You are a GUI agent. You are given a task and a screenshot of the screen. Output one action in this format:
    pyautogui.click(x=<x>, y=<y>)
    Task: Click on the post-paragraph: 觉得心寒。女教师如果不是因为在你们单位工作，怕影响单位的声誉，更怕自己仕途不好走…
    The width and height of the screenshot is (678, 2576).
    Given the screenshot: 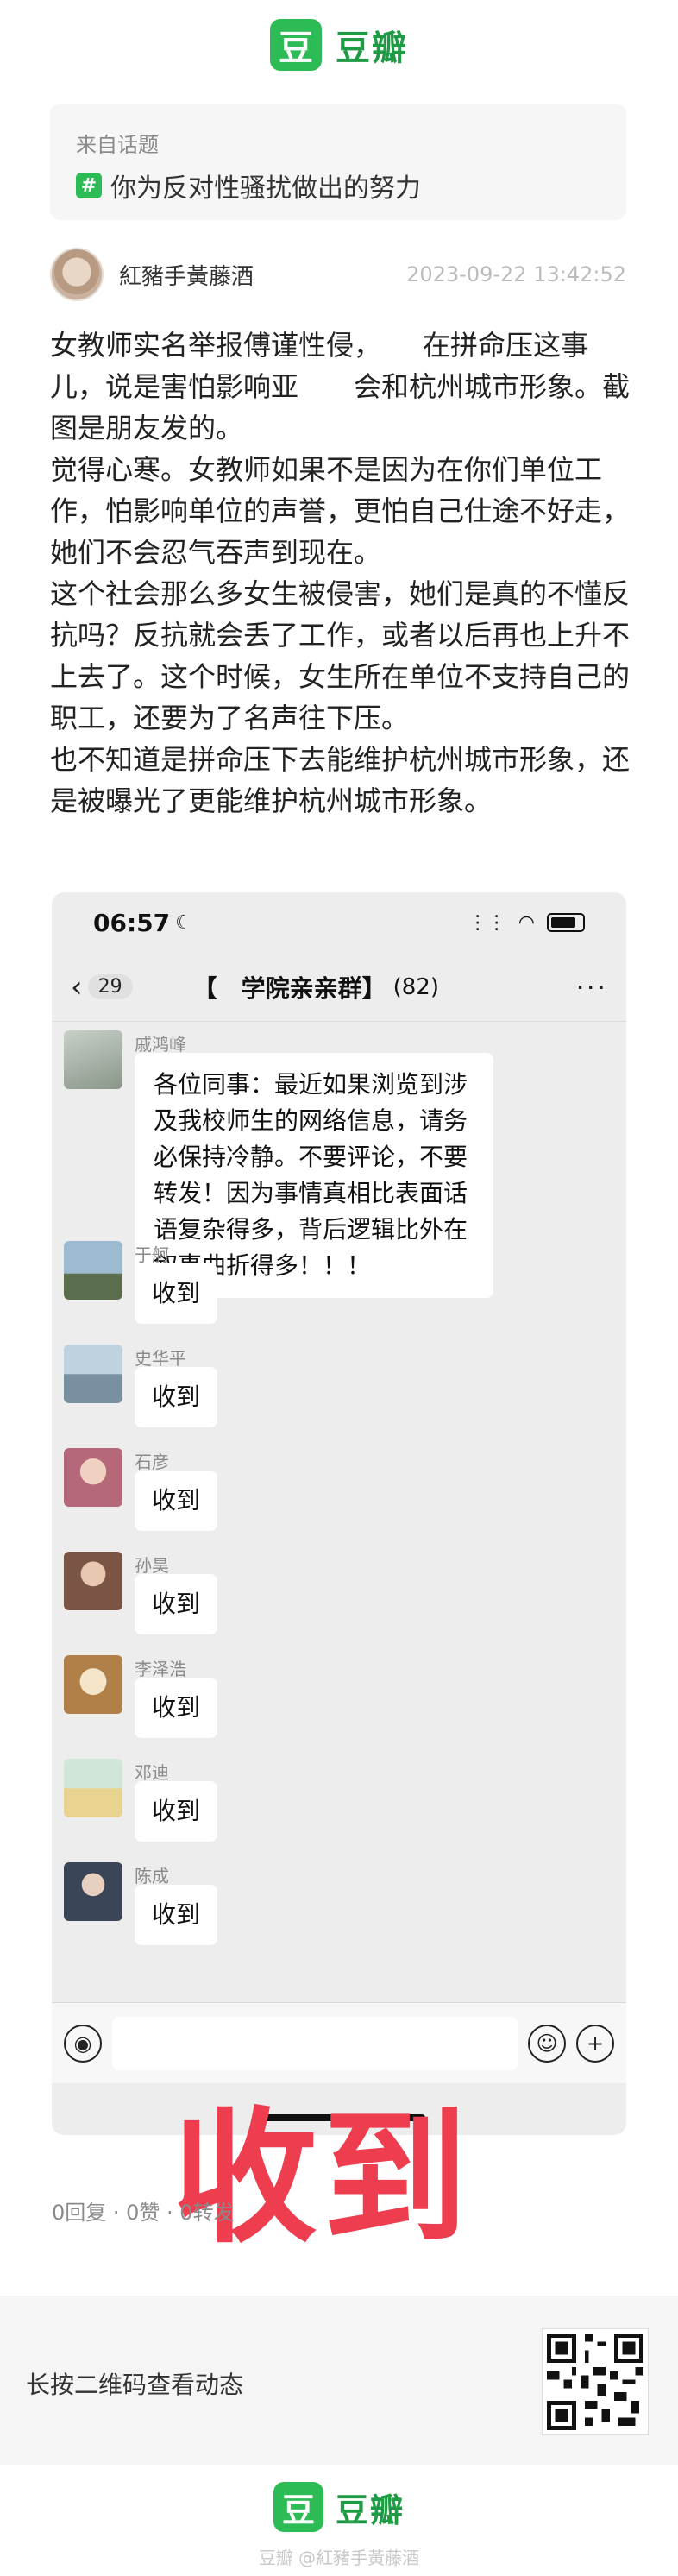 What is the action you would take?
    pyautogui.click(x=340, y=511)
    